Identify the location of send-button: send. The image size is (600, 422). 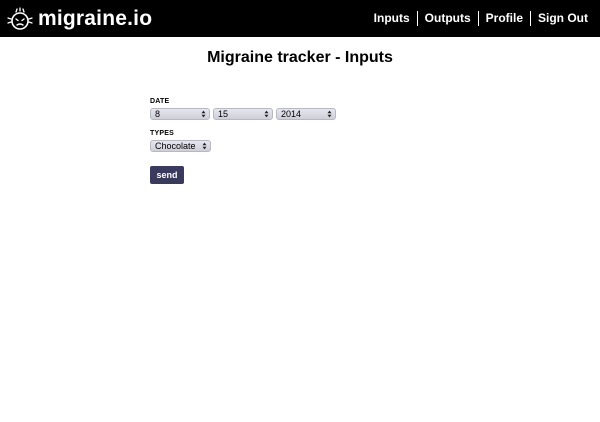
(167, 175).